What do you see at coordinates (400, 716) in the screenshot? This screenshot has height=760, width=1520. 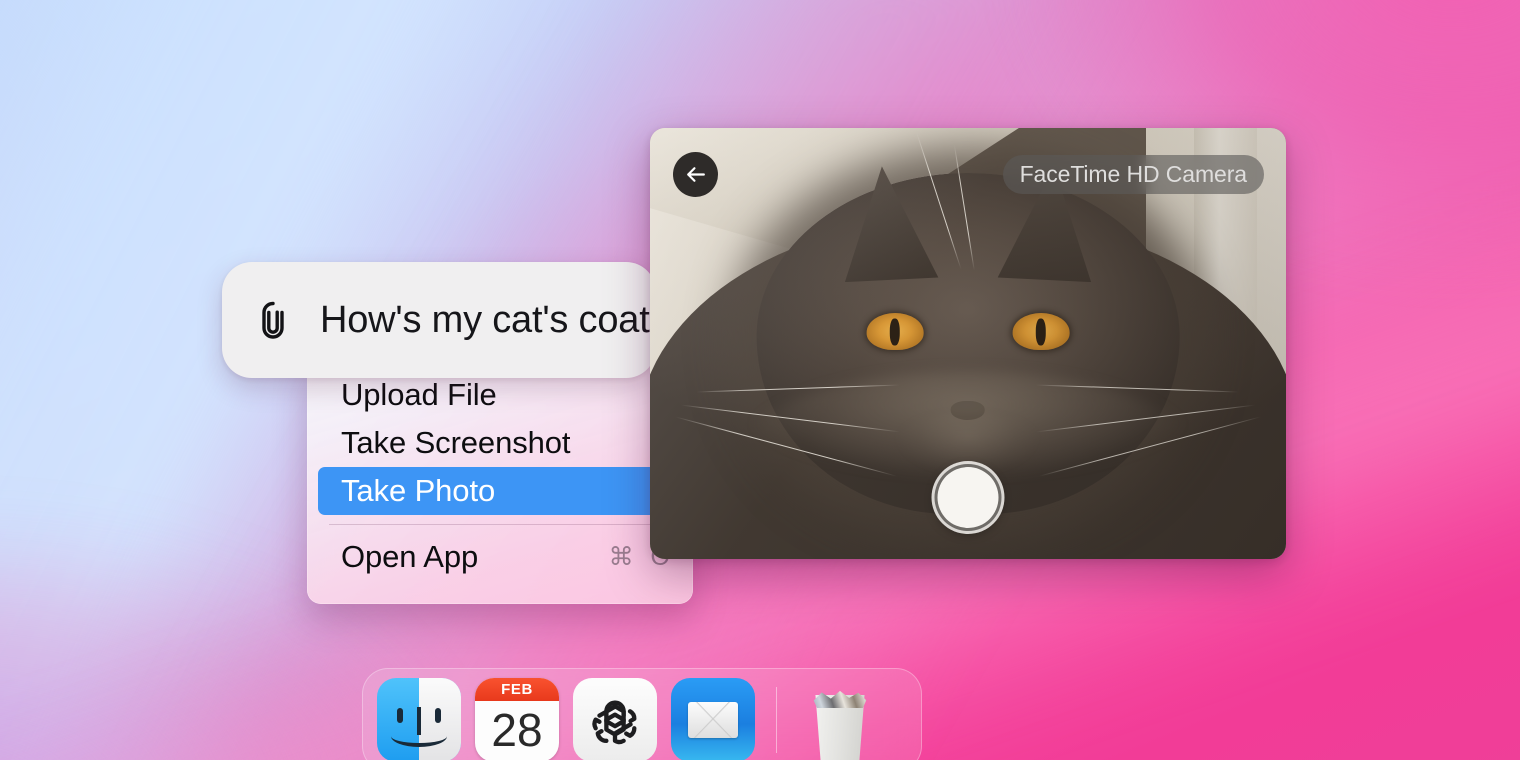 I see `finder-eye-left` at bounding box center [400, 716].